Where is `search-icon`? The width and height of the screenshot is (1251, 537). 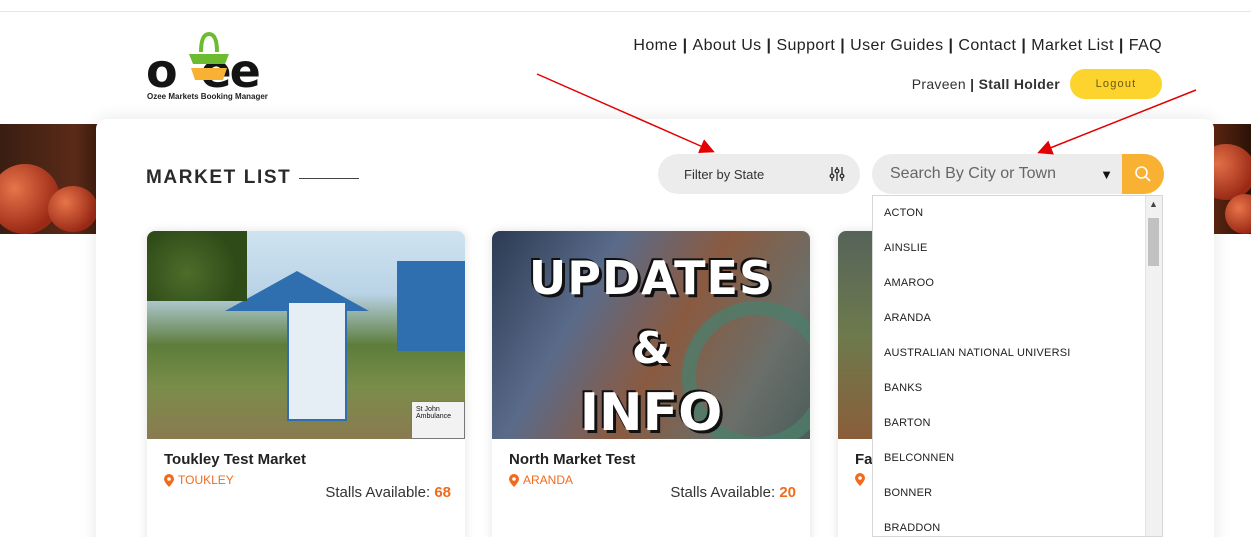 search-icon is located at coordinates (1143, 174).